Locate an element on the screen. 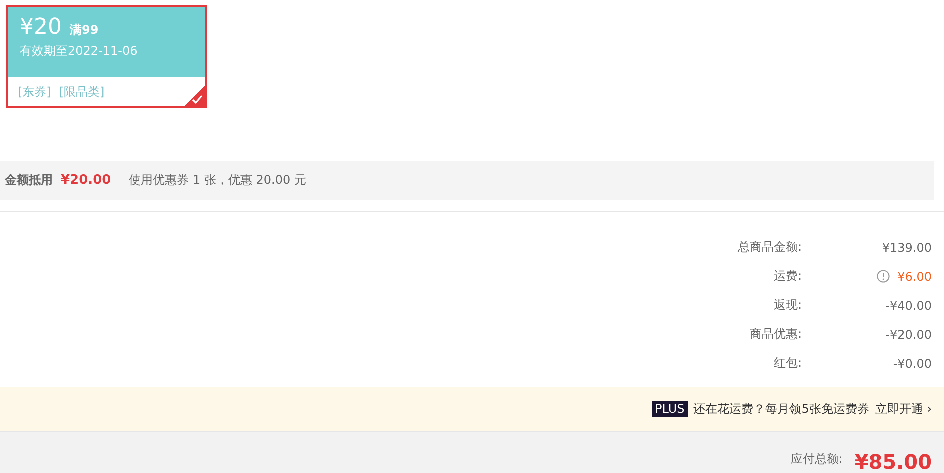  summary-value: -¥20.00 is located at coordinates (909, 335).